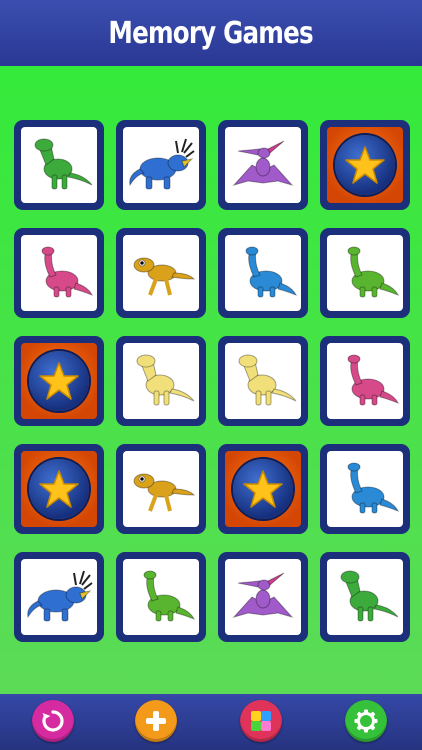 The image size is (422, 750). What do you see at coordinates (211, 722) in the screenshot?
I see `footer-toolbar` at bounding box center [211, 722].